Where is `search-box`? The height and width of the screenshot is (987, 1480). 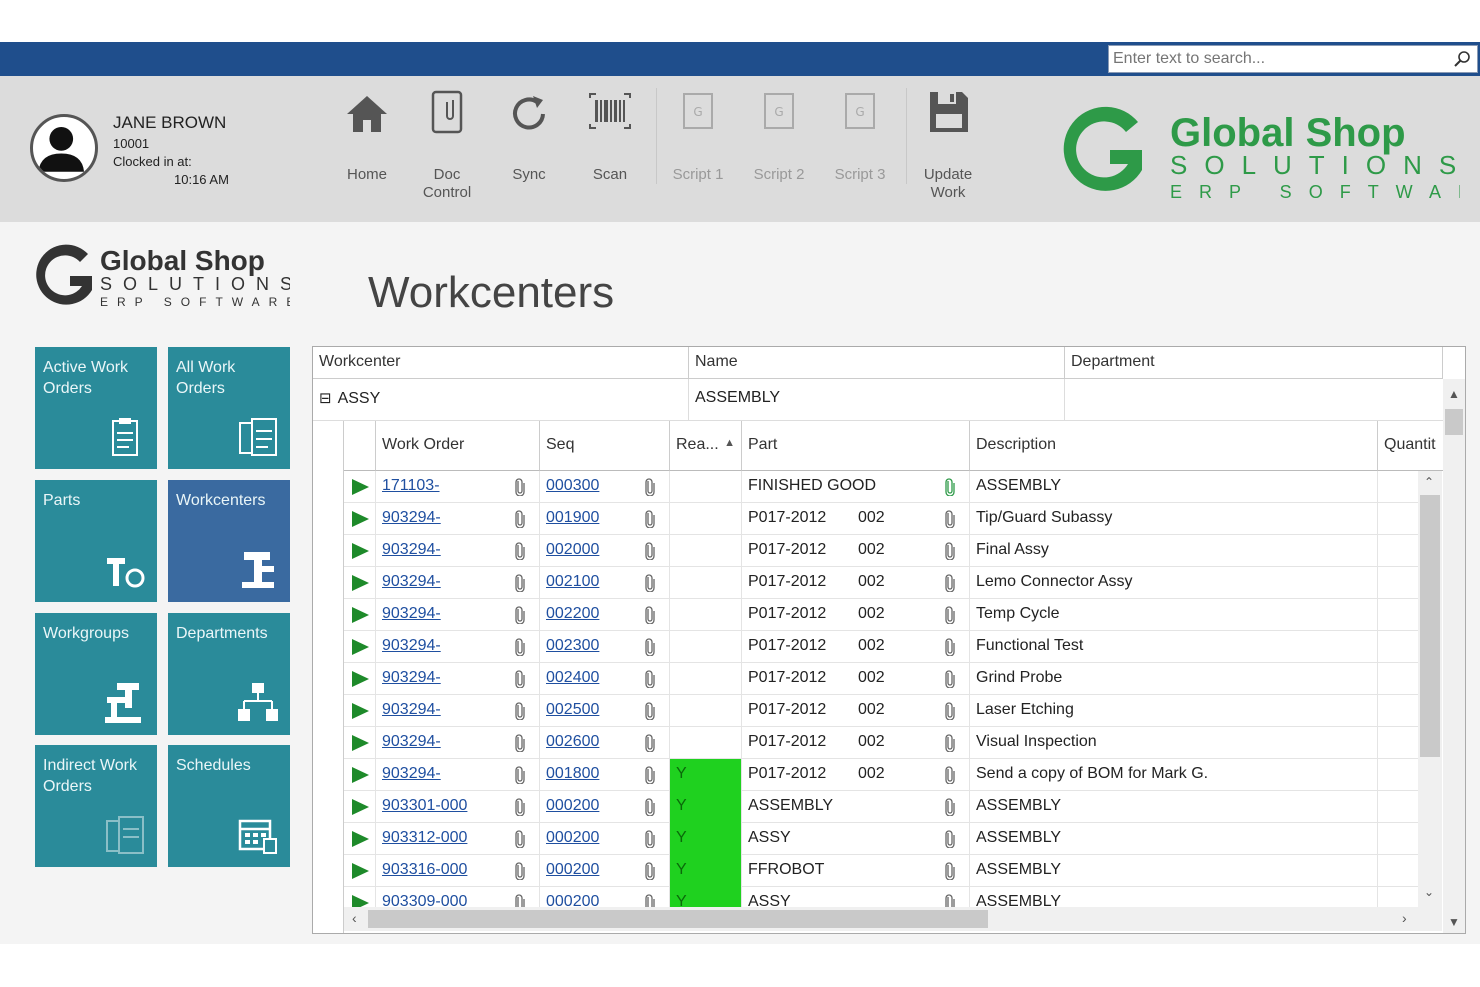 search-box is located at coordinates (1293, 59).